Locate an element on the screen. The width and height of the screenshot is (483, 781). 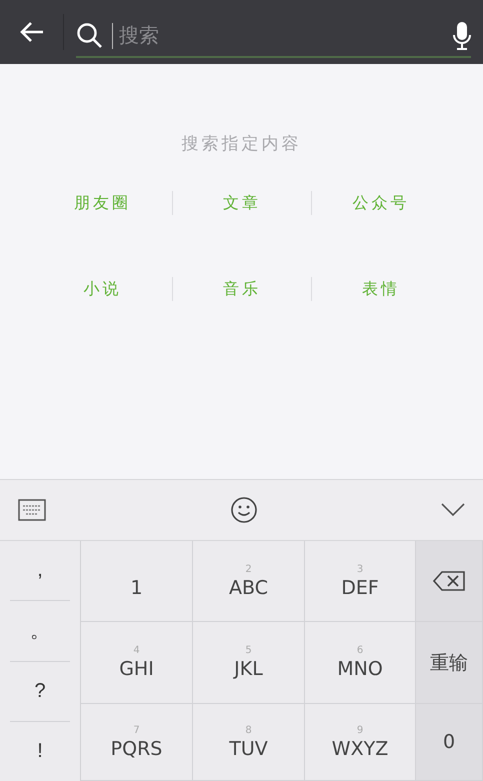
backspace-key is located at coordinates (449, 581).